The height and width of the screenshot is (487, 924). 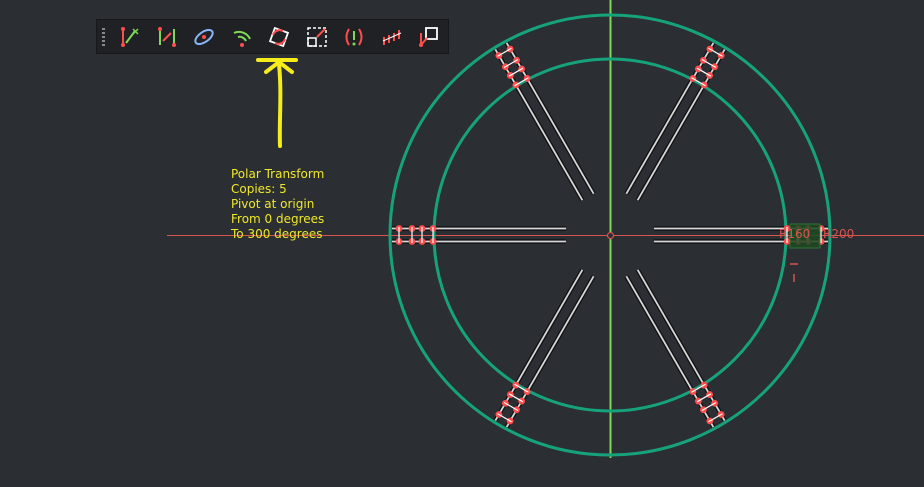 I want to click on note-copies: Copies: 5, so click(x=259, y=189).